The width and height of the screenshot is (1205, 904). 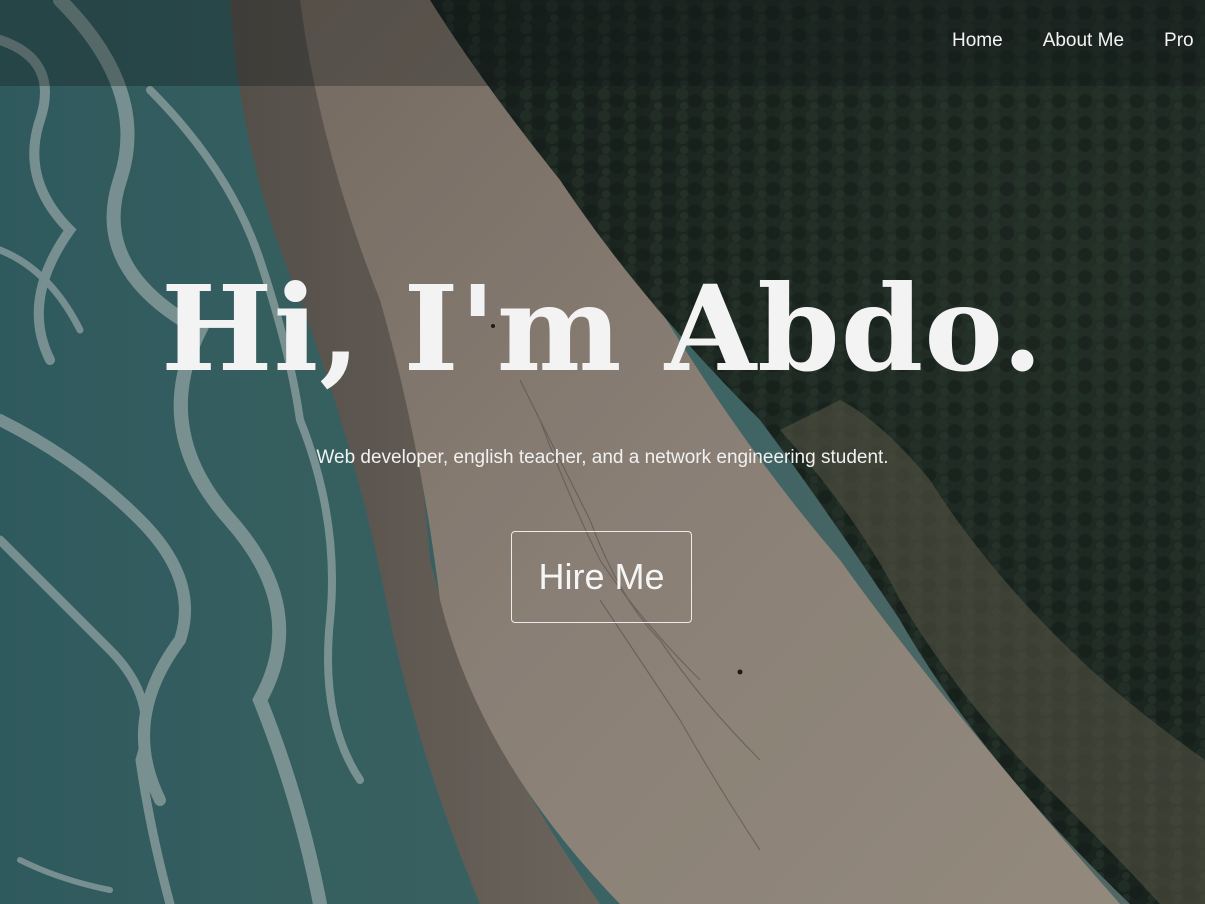 What do you see at coordinates (602, 328) in the screenshot?
I see `hero-title: Hi, I'm Abdo.` at bounding box center [602, 328].